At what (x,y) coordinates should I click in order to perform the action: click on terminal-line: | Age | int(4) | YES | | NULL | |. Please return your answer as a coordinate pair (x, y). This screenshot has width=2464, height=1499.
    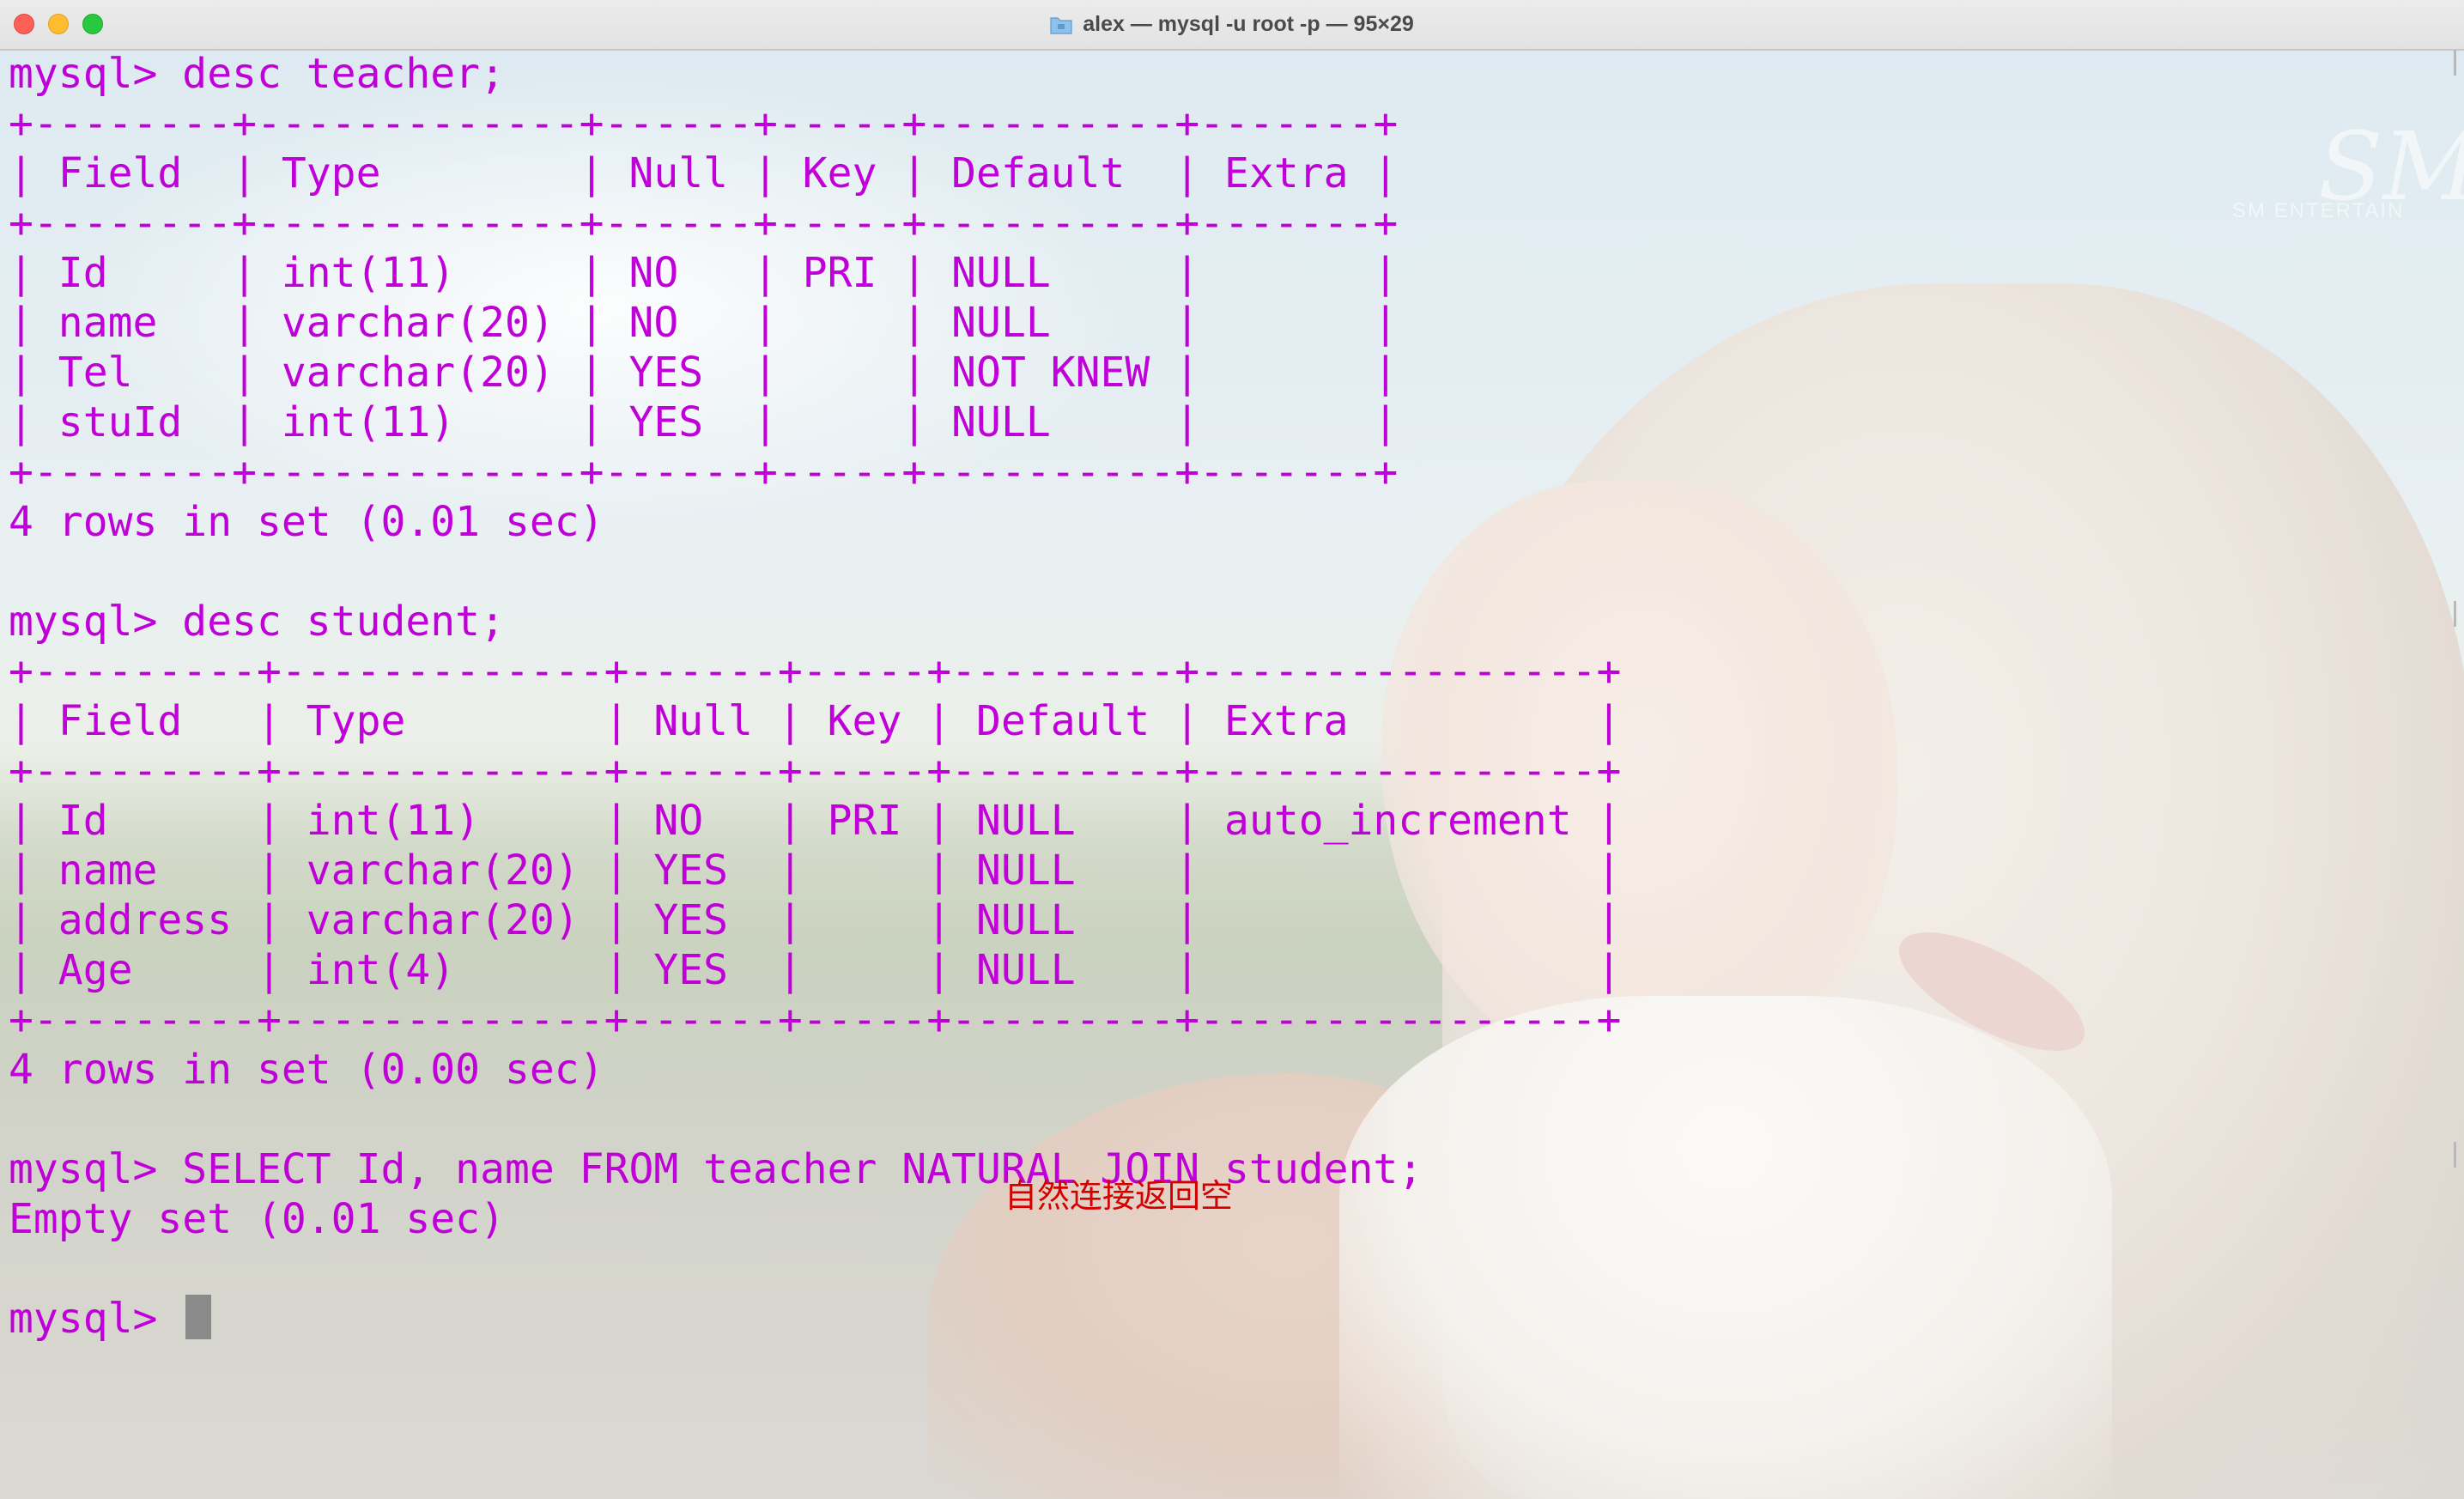
    Looking at the image, I should click on (815, 970).